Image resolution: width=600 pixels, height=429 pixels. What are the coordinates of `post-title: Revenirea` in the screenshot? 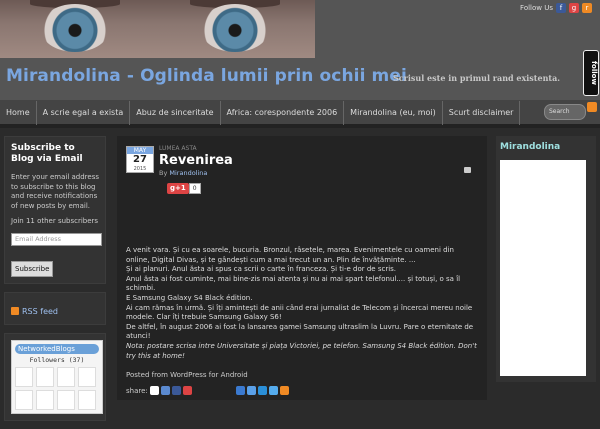 It's located at (196, 160).